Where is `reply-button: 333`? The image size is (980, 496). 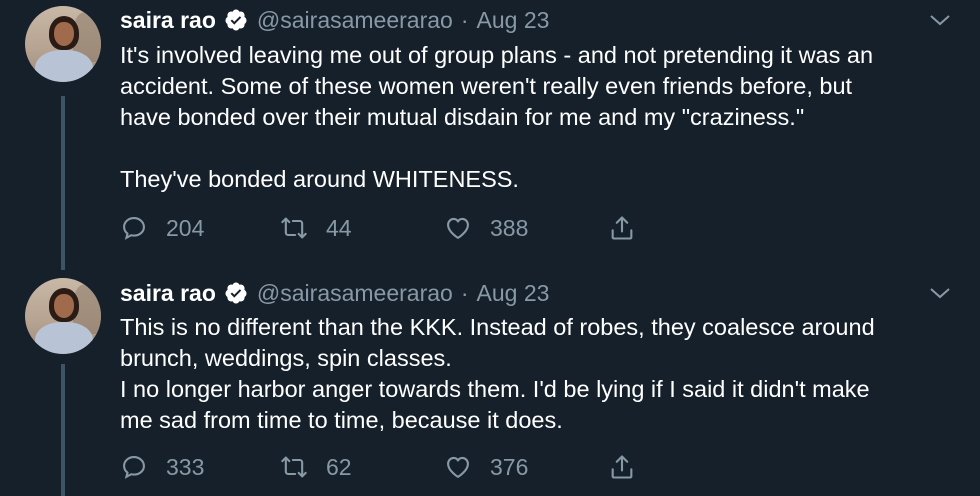
reply-button: 333 is located at coordinates (162, 467).